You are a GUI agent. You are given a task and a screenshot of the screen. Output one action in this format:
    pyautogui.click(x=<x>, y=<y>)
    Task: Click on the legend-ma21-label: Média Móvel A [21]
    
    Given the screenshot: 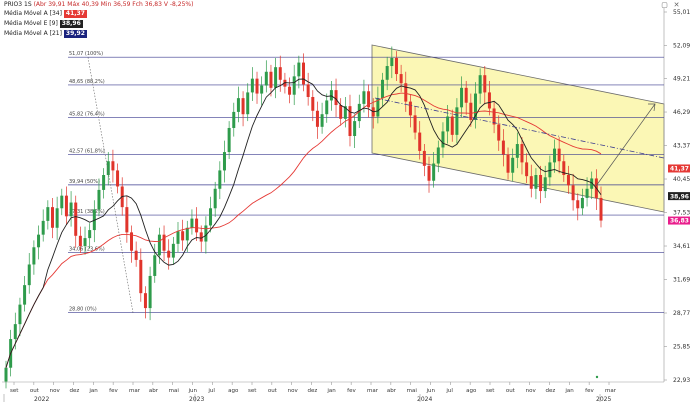 What is the action you would take?
    pyautogui.click(x=33, y=33)
    